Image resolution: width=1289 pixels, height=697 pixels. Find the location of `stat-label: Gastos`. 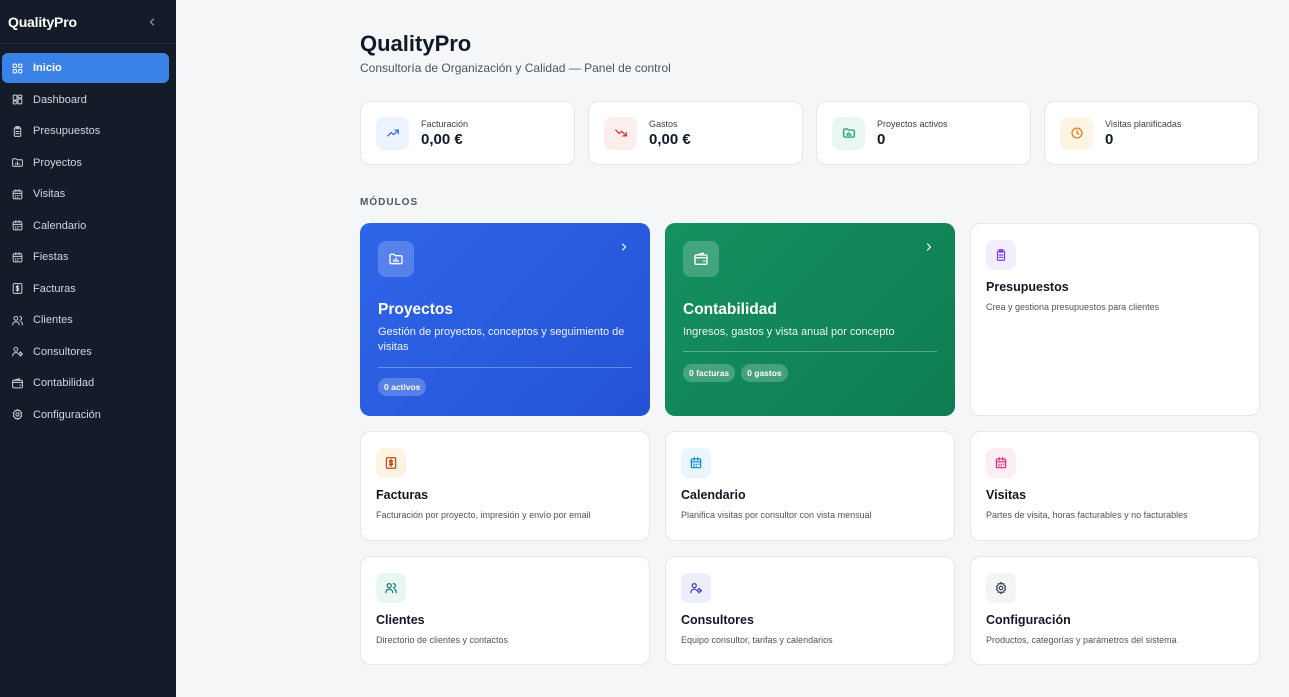

stat-label: Gastos is located at coordinates (663, 123).